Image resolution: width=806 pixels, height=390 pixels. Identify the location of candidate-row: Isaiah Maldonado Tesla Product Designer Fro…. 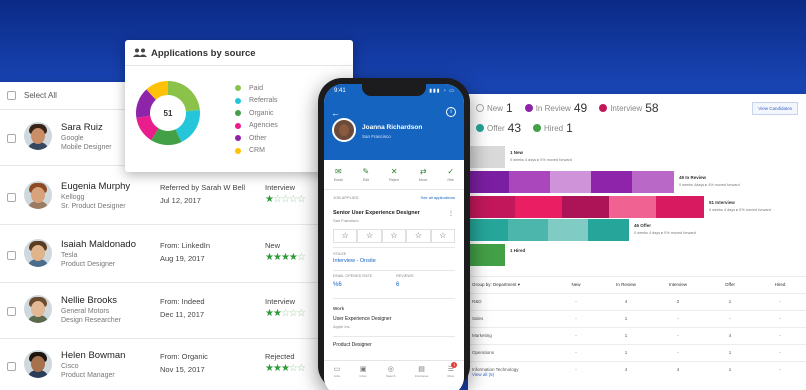
(185, 255).